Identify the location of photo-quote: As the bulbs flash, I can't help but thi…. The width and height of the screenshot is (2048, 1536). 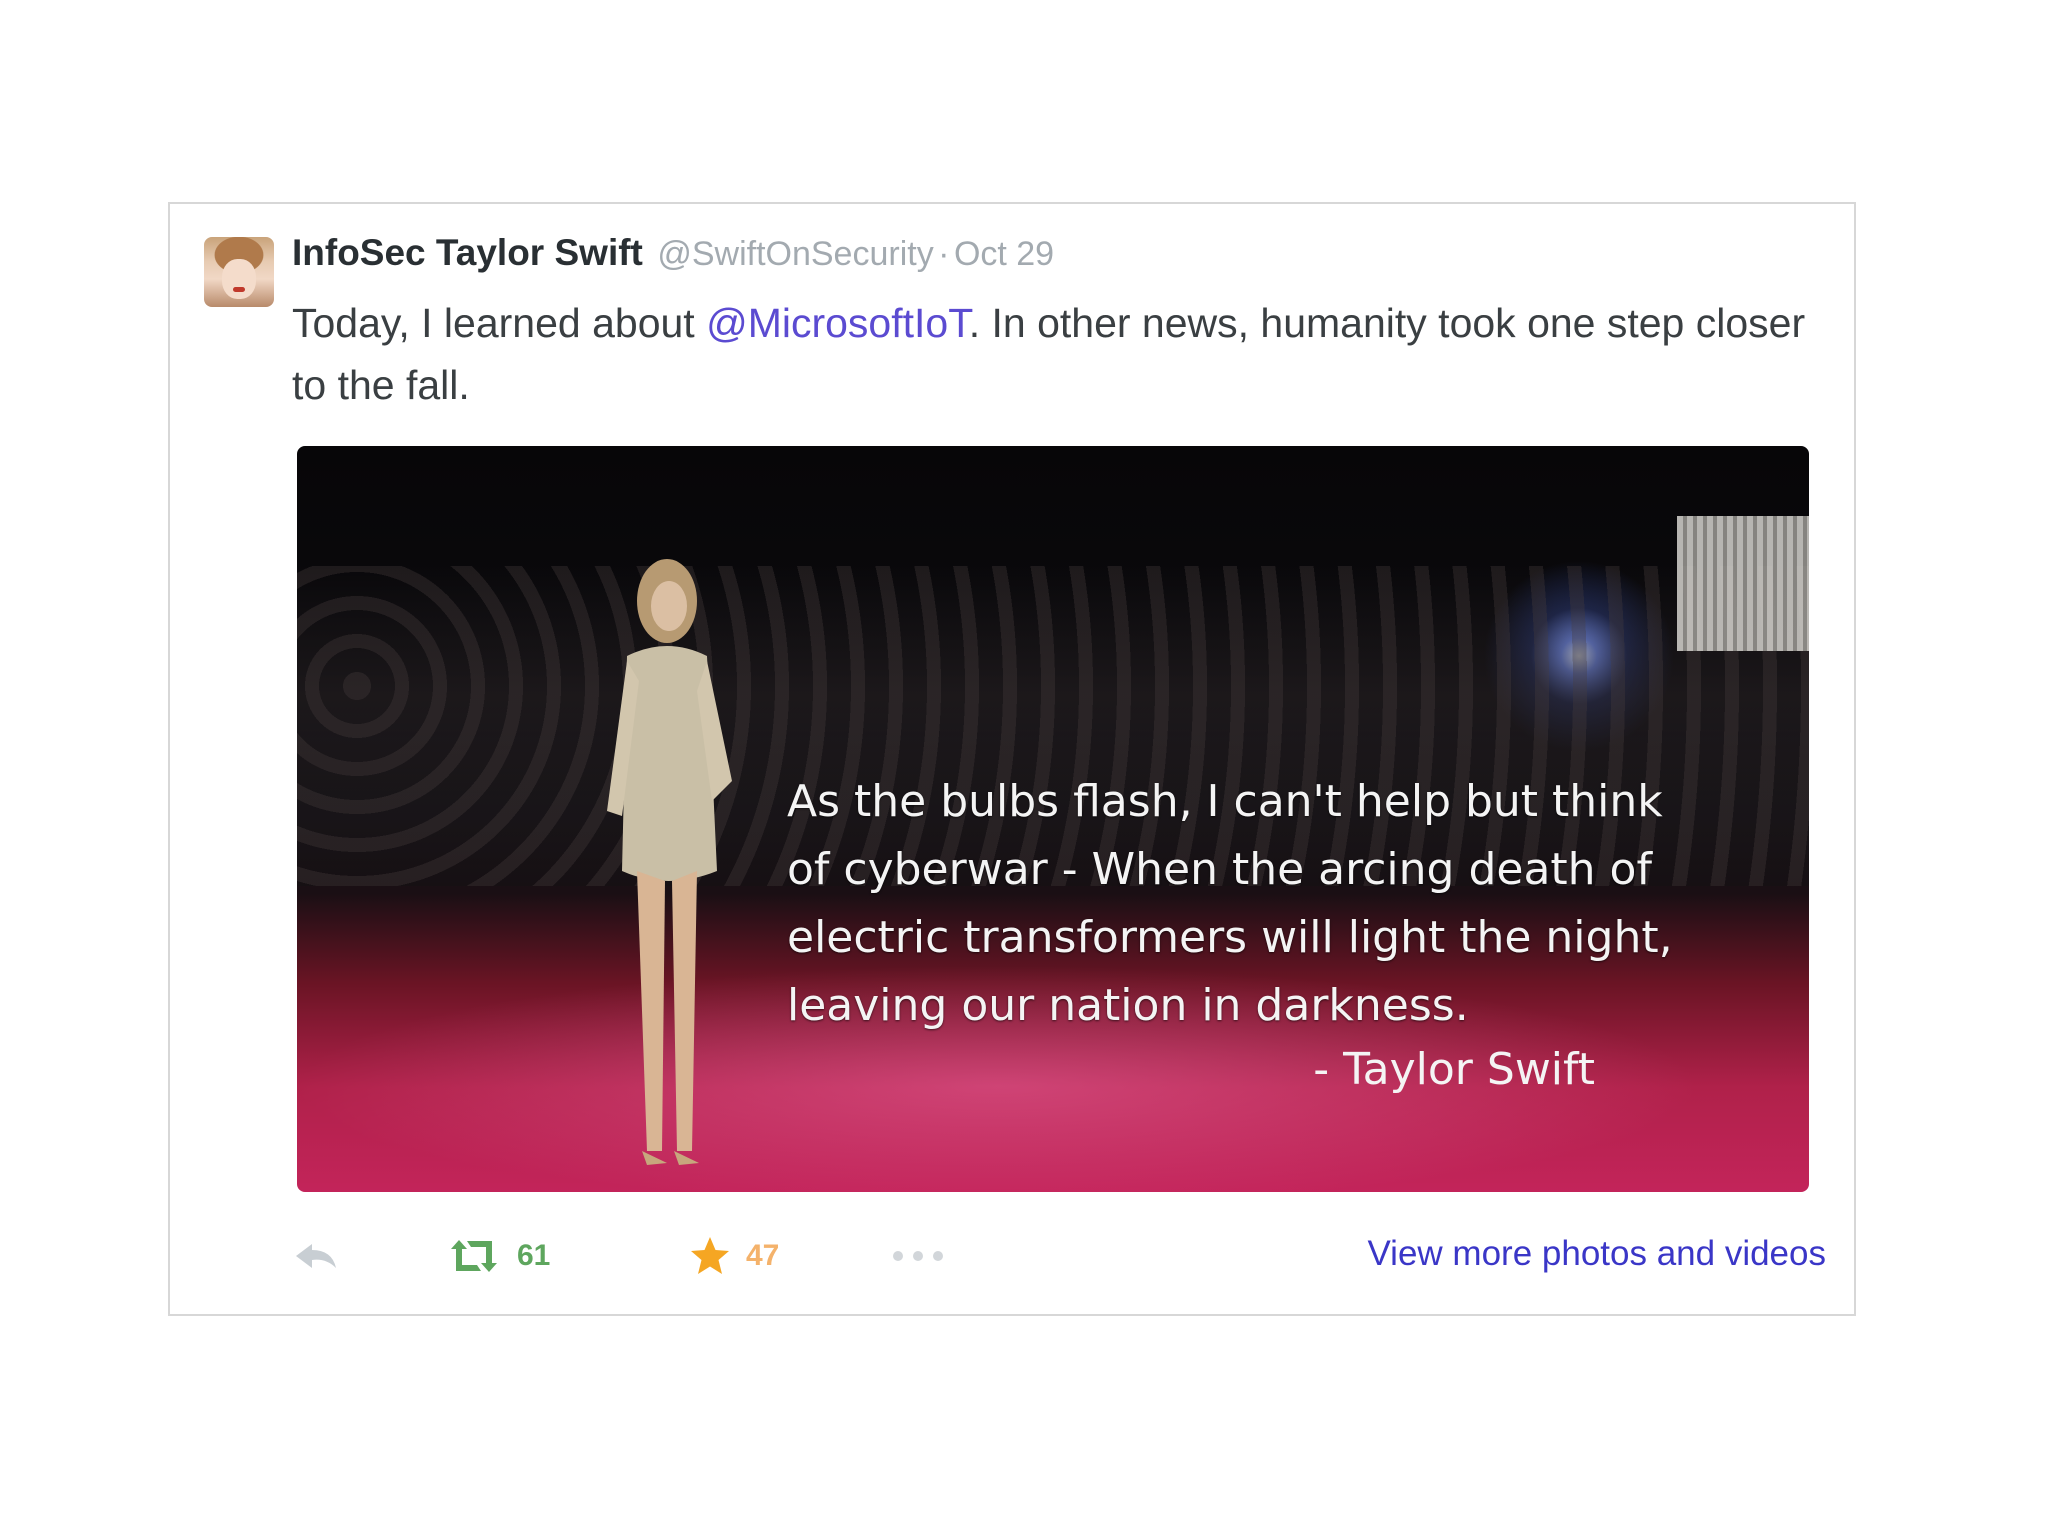
(1230, 903).